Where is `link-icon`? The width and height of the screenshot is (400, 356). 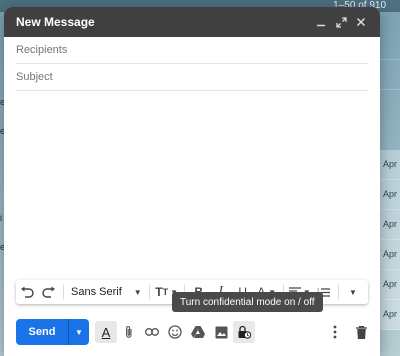
link-icon is located at coordinates (152, 332).